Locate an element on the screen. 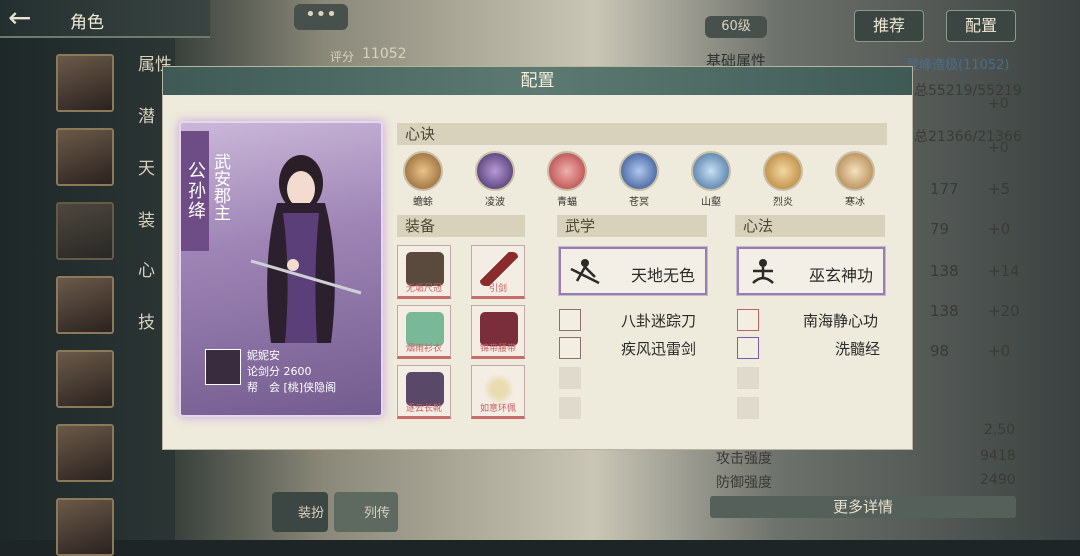 This screenshot has width=1080, height=556. bat-icon is located at coordinates (567, 171).